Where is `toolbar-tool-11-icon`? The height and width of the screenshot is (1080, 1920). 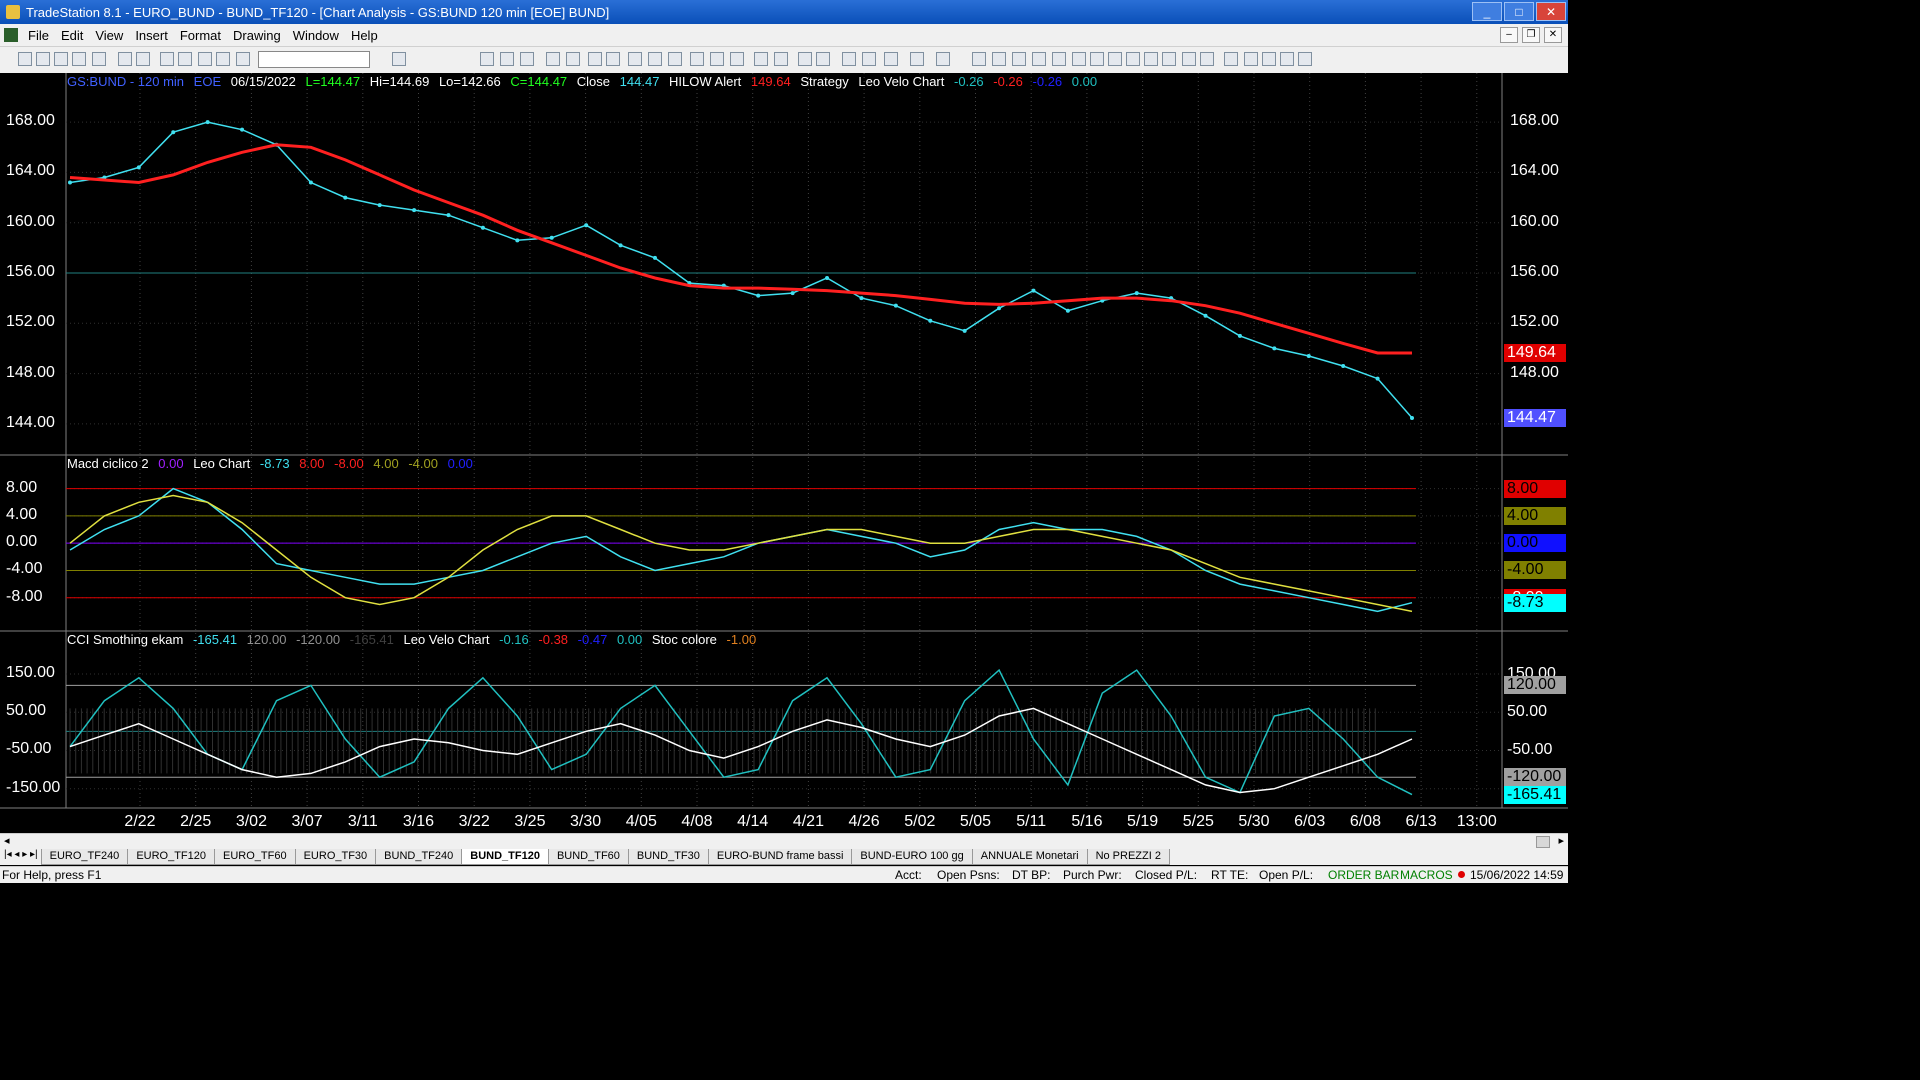 toolbar-tool-11-icon is located at coordinates (243, 59).